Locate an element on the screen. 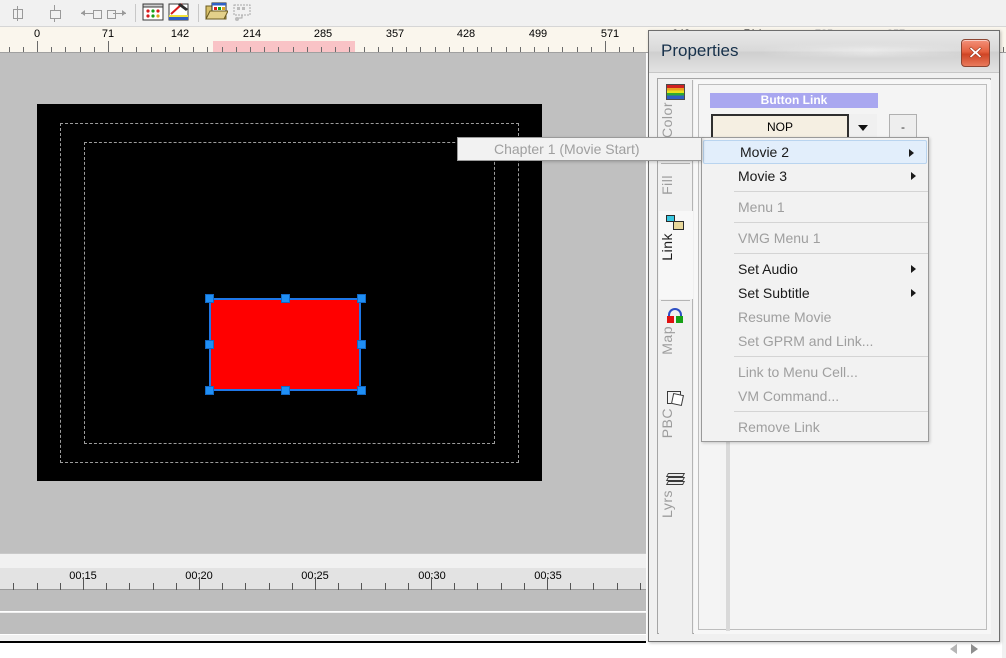  menu-item: Set Subtitle is located at coordinates (815, 293).